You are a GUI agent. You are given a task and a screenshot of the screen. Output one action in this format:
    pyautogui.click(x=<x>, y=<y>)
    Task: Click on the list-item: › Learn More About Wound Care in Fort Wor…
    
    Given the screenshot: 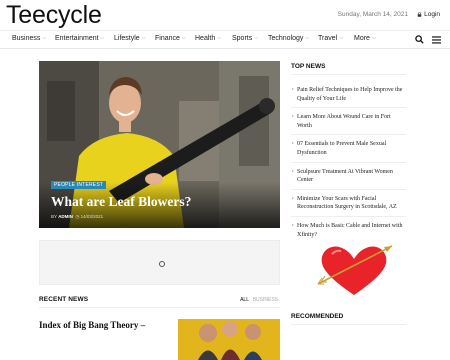 What is the action you would take?
    pyautogui.click(x=348, y=124)
    